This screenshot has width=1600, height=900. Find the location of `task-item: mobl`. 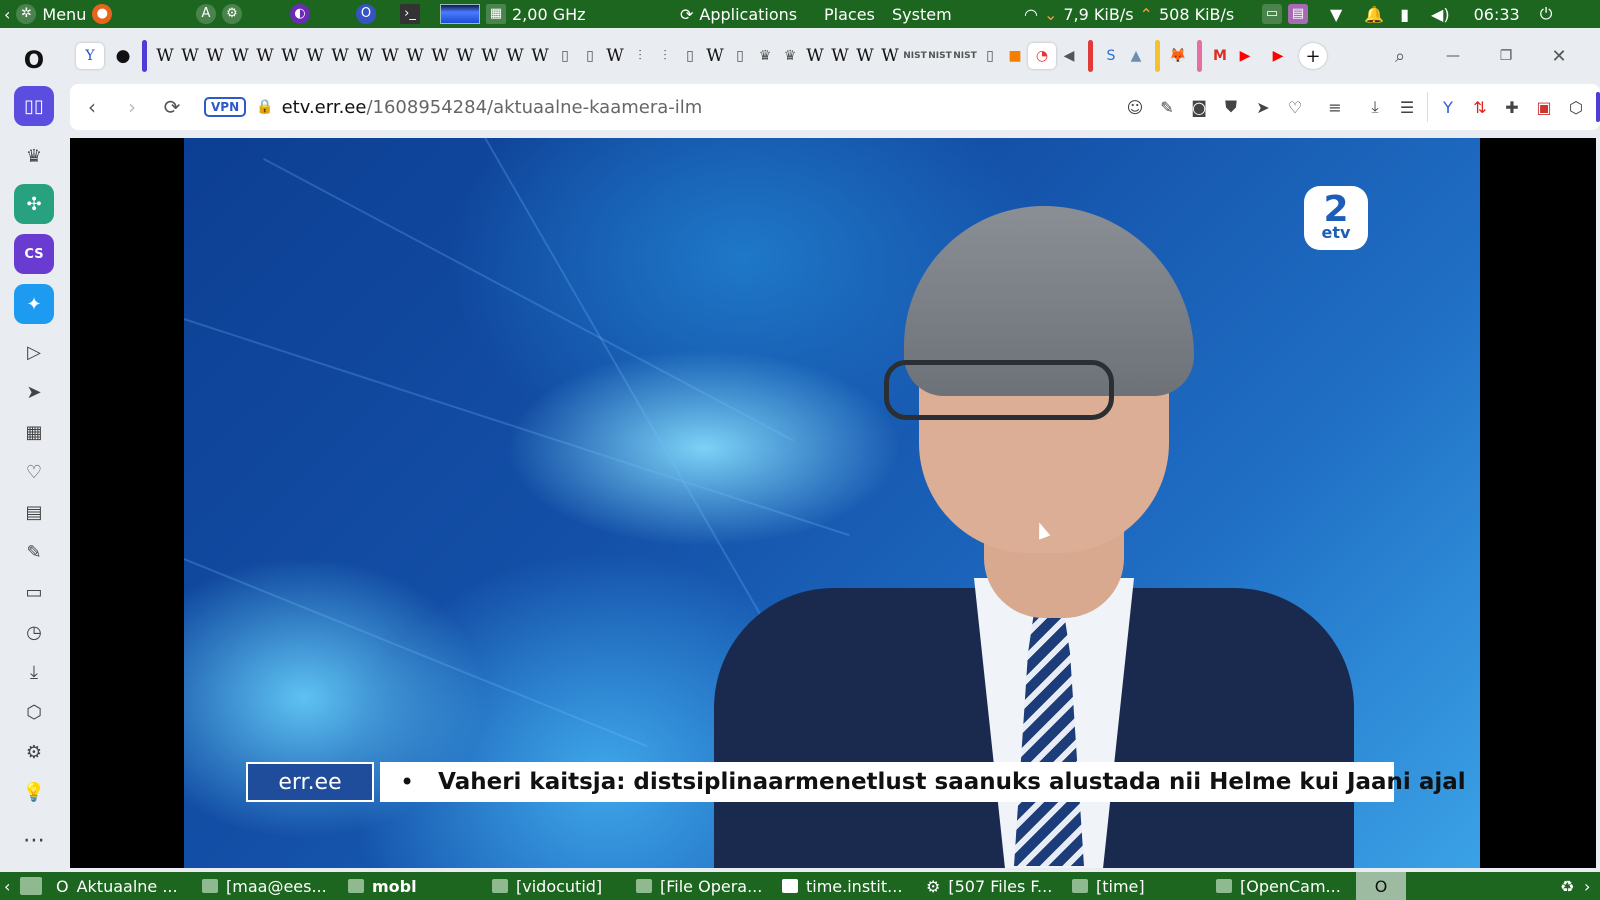

task-item: mobl is located at coordinates (382, 886).